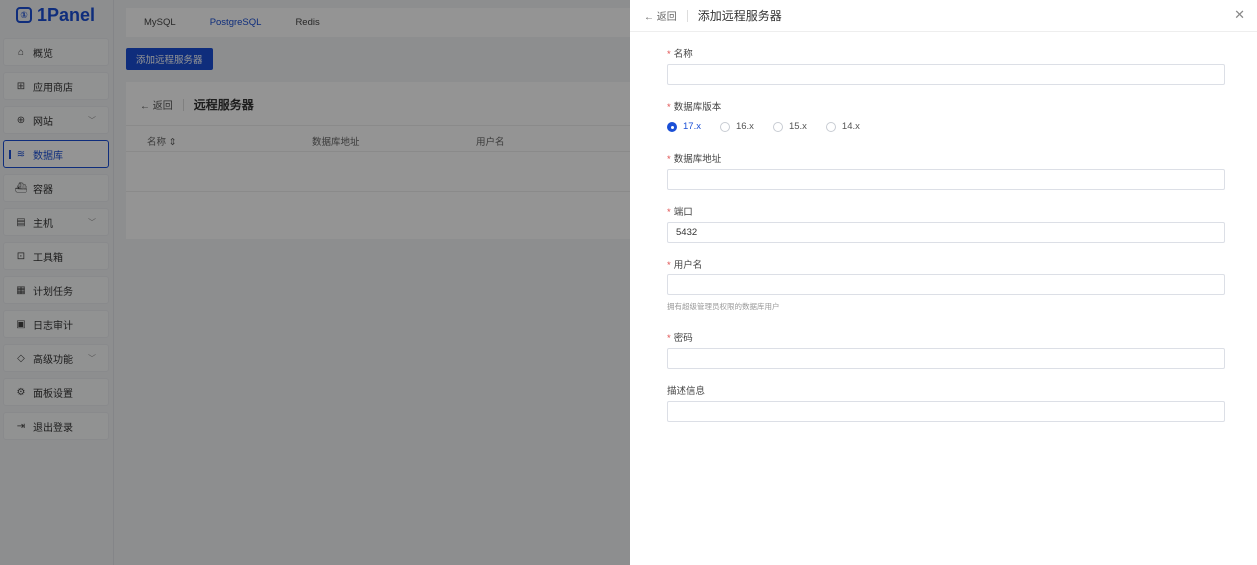 Image resolution: width=1257 pixels, height=565 pixels. What do you see at coordinates (672, 126) in the screenshot?
I see `radio-checked-icon` at bounding box center [672, 126].